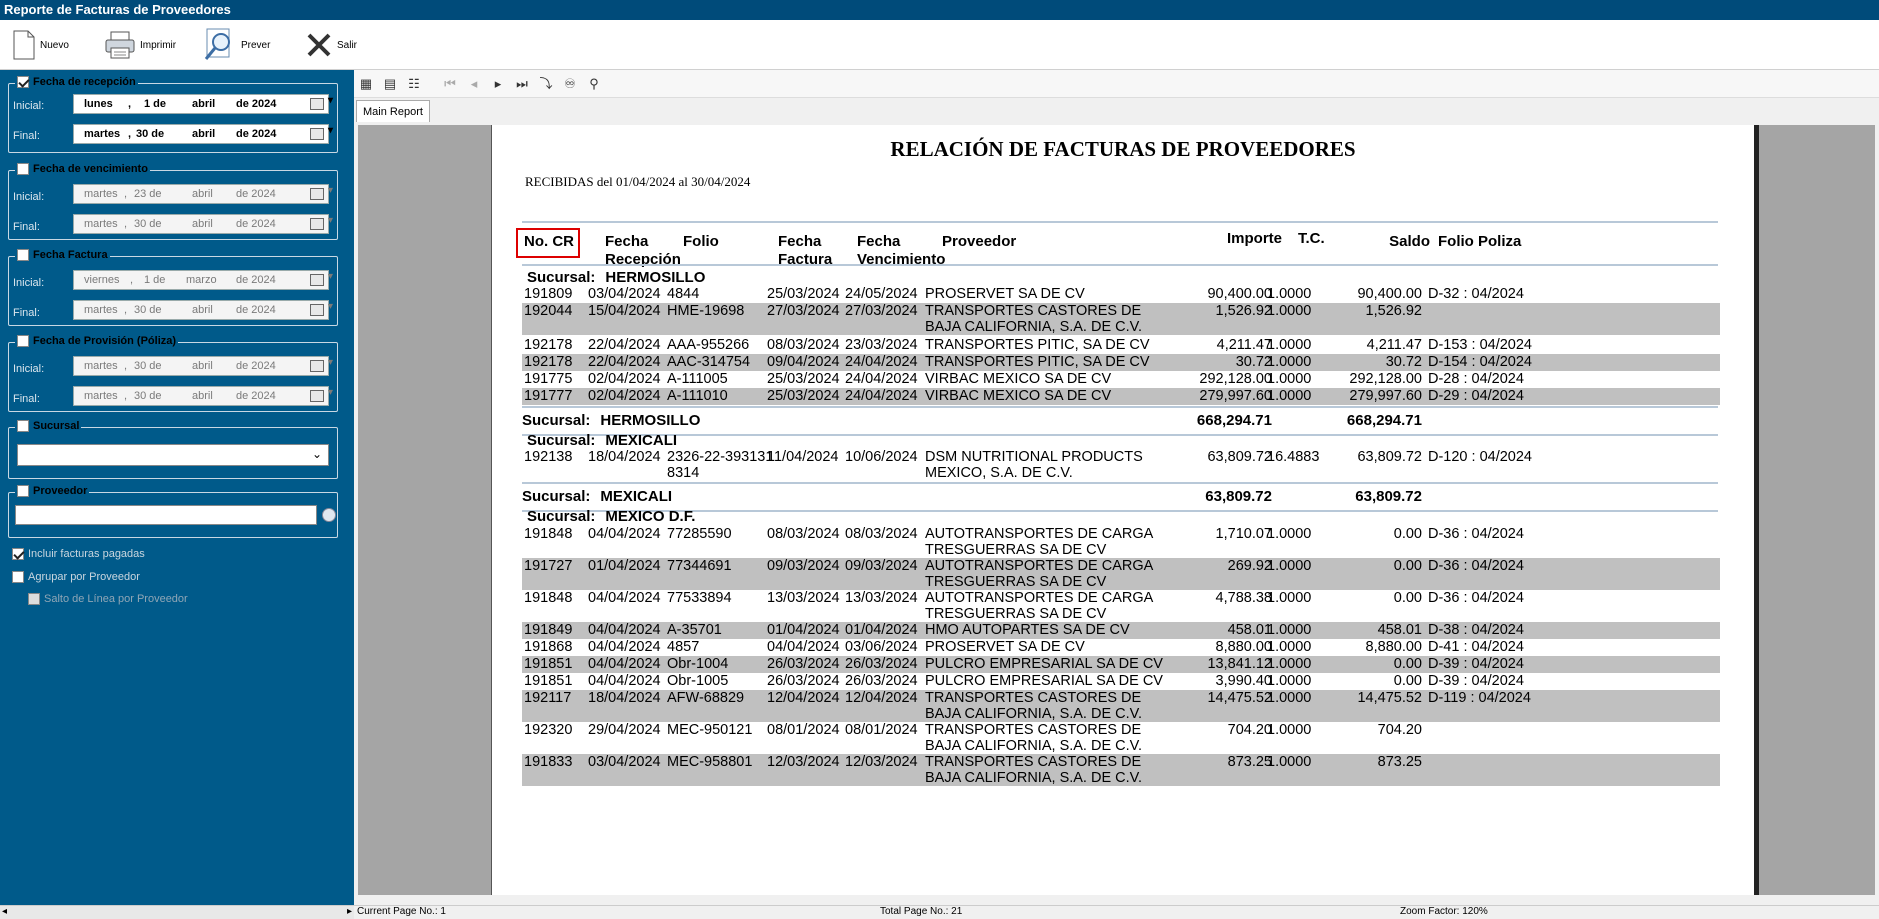 This screenshot has width=1879, height=919. Describe the element at coordinates (34, 599) in the screenshot. I see `salto-checkbox` at that location.